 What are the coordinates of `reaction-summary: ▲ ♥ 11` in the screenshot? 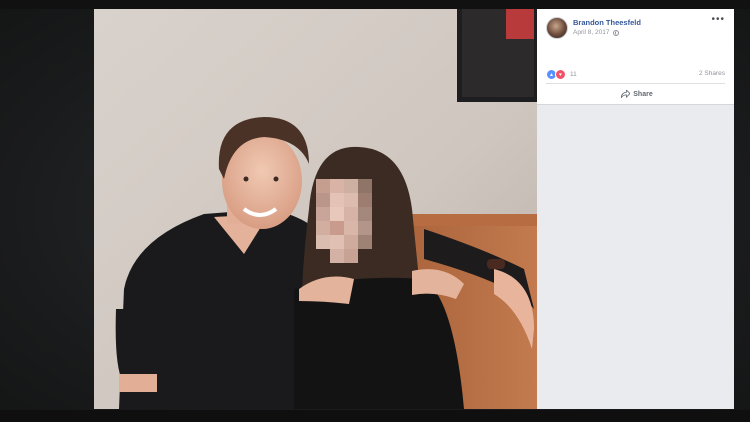 It's located at (561, 74).